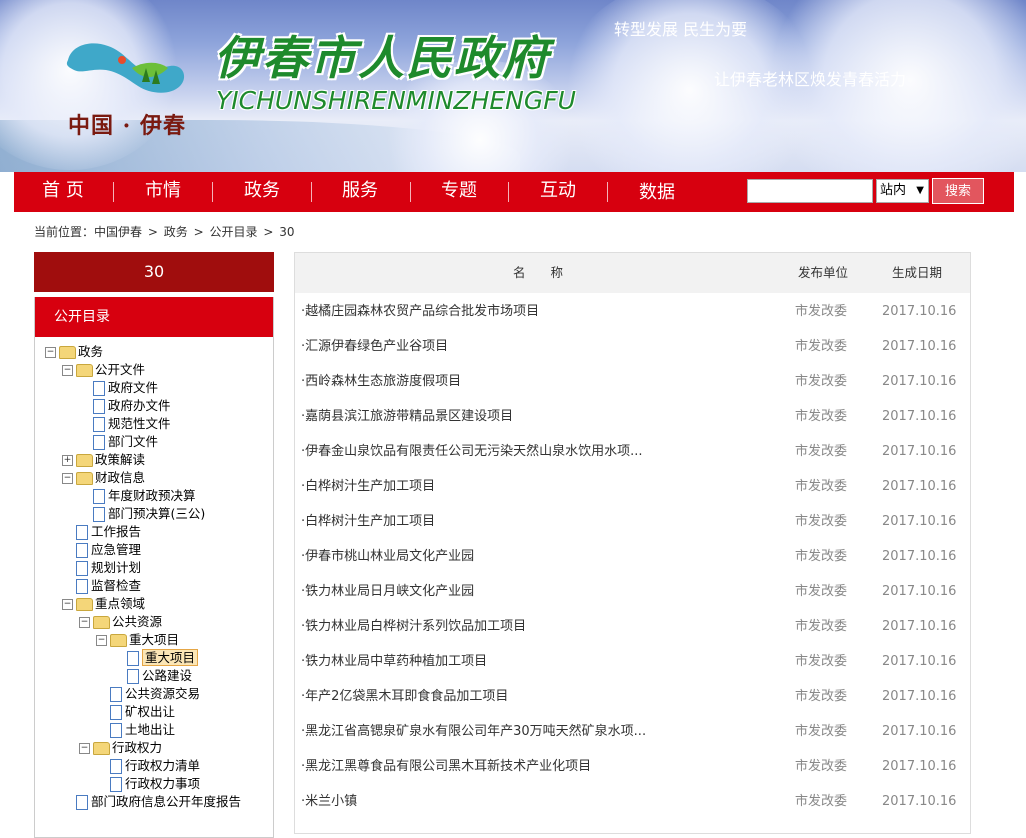 Image resolution: width=1026 pixels, height=838 pixels. I want to click on tree-node: 年度财政预决算, so click(144, 496).